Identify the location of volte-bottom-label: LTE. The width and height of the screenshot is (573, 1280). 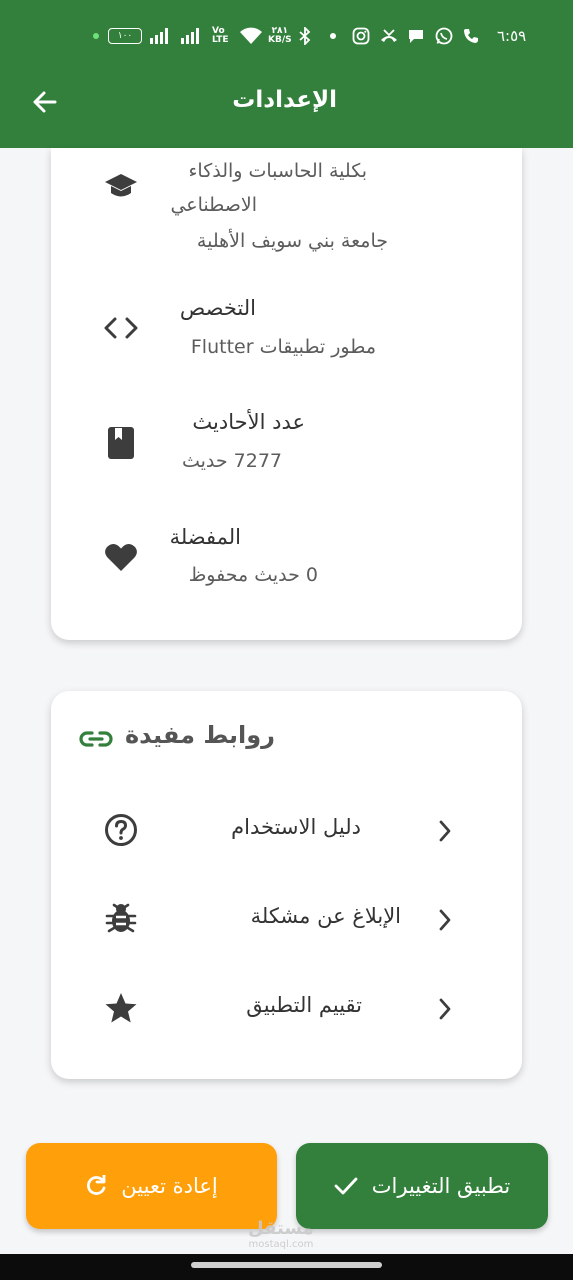
(220, 40).